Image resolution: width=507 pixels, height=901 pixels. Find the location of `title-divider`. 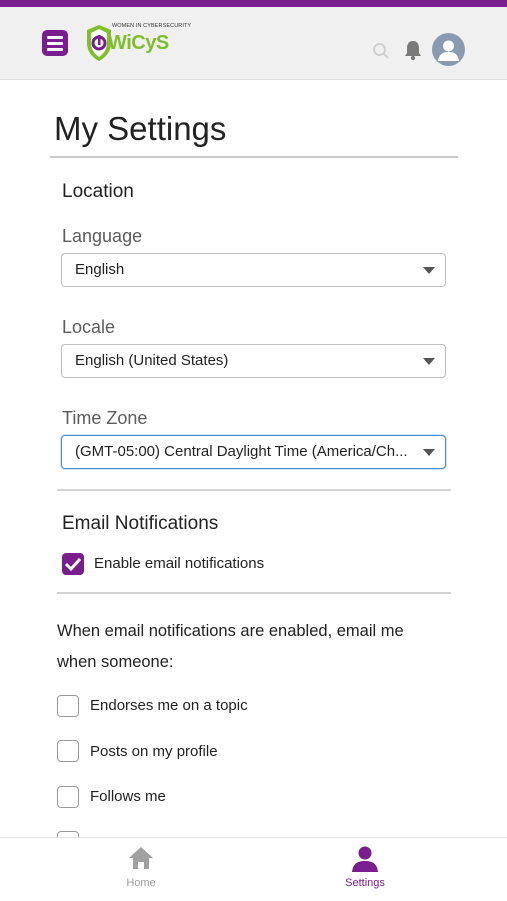

title-divider is located at coordinates (254, 157).